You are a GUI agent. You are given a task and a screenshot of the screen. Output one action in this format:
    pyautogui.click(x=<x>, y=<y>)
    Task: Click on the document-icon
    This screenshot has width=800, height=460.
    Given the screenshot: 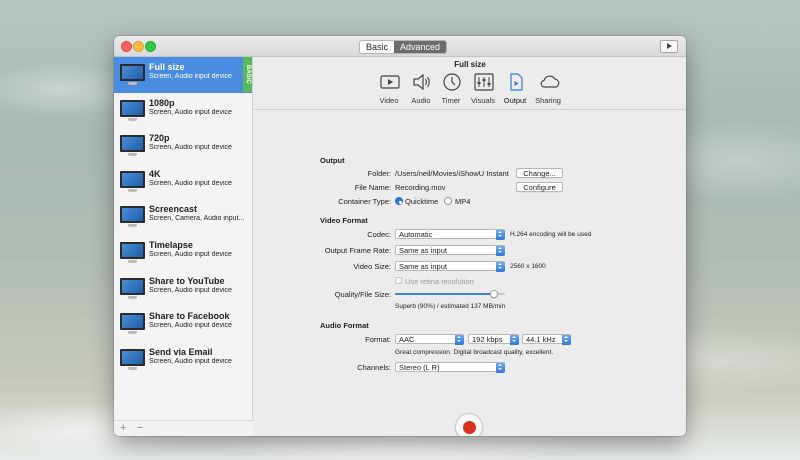 What is the action you would take?
    pyautogui.click(x=515, y=82)
    